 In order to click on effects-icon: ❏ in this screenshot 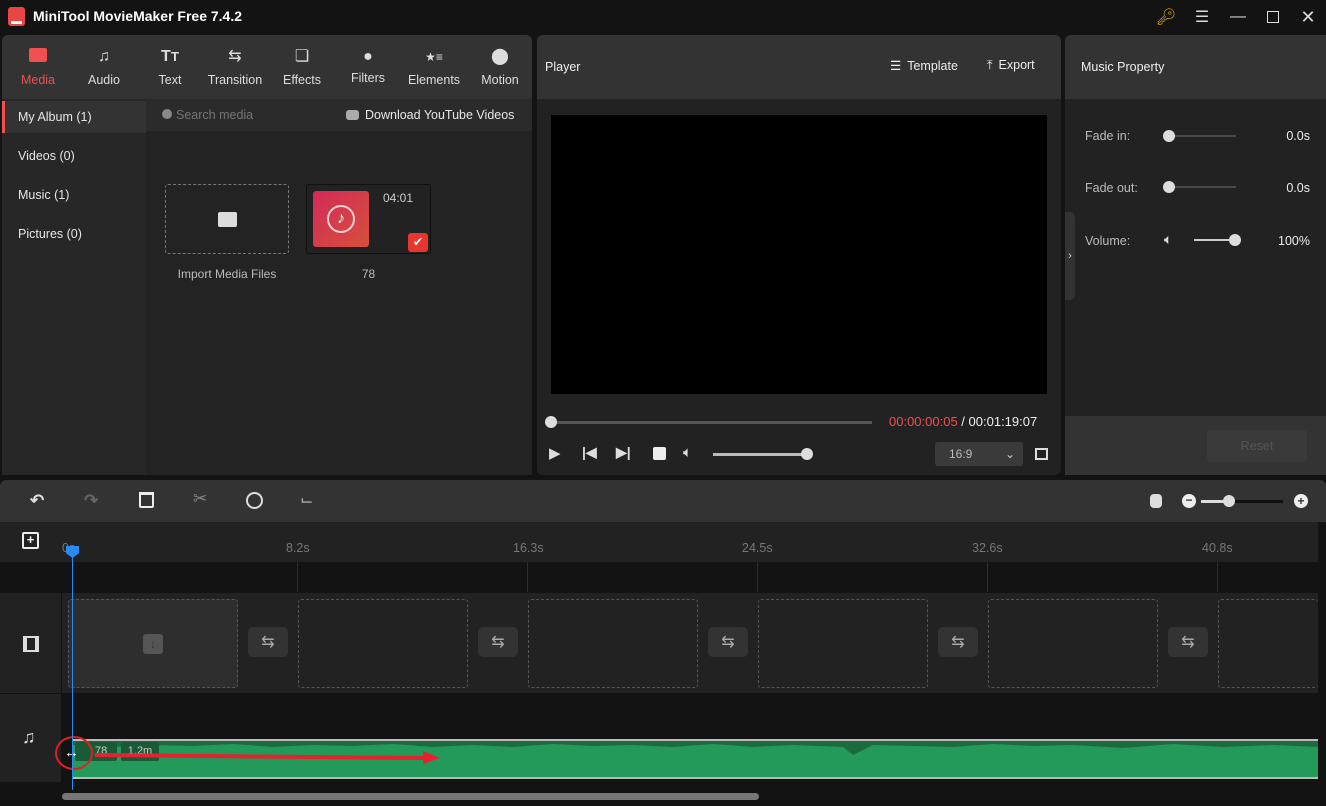, I will do `click(302, 56)`.